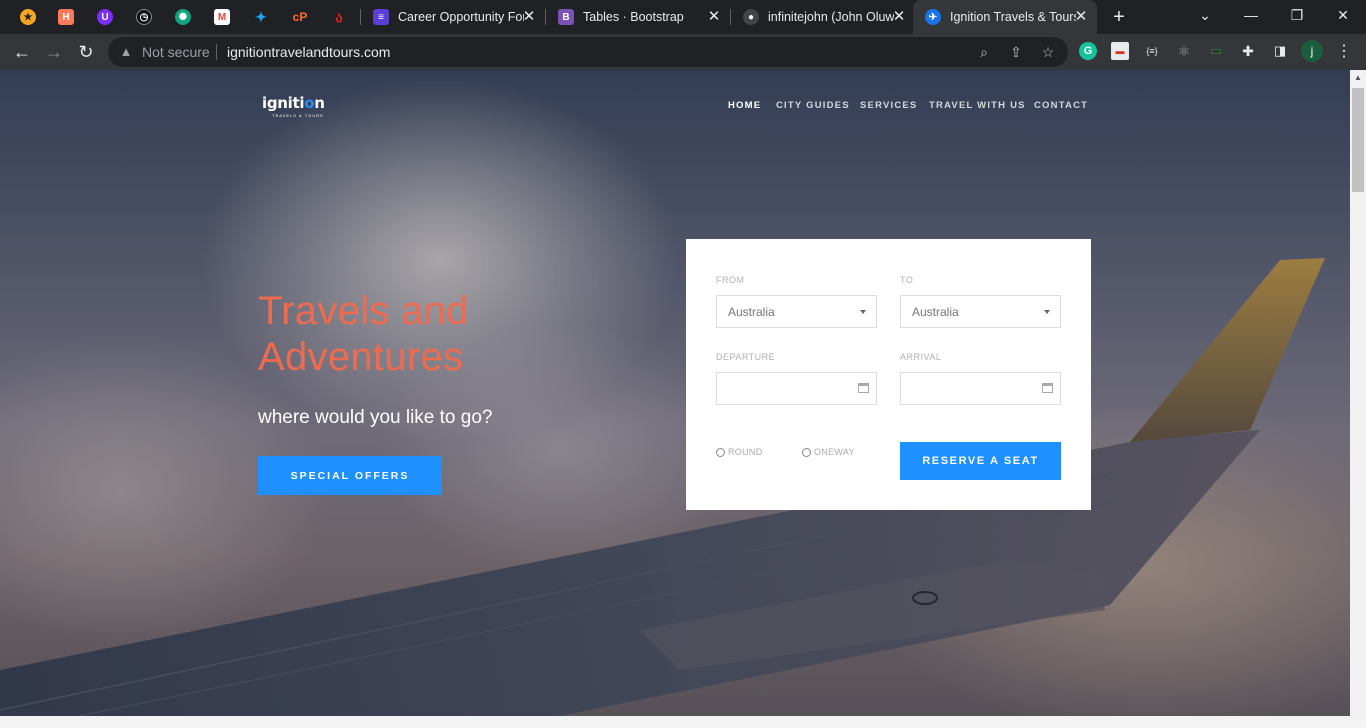 This screenshot has width=1366, height=728. I want to click on tab-github: ● infinitejohn (John Oluw ✕, so click(823, 17).